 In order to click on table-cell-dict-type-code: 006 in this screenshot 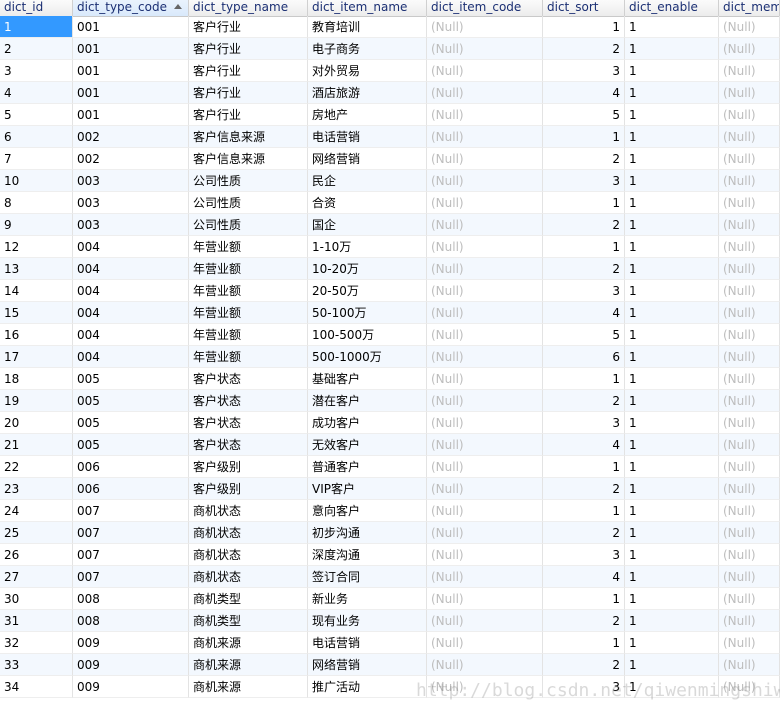, I will do `click(131, 467)`.